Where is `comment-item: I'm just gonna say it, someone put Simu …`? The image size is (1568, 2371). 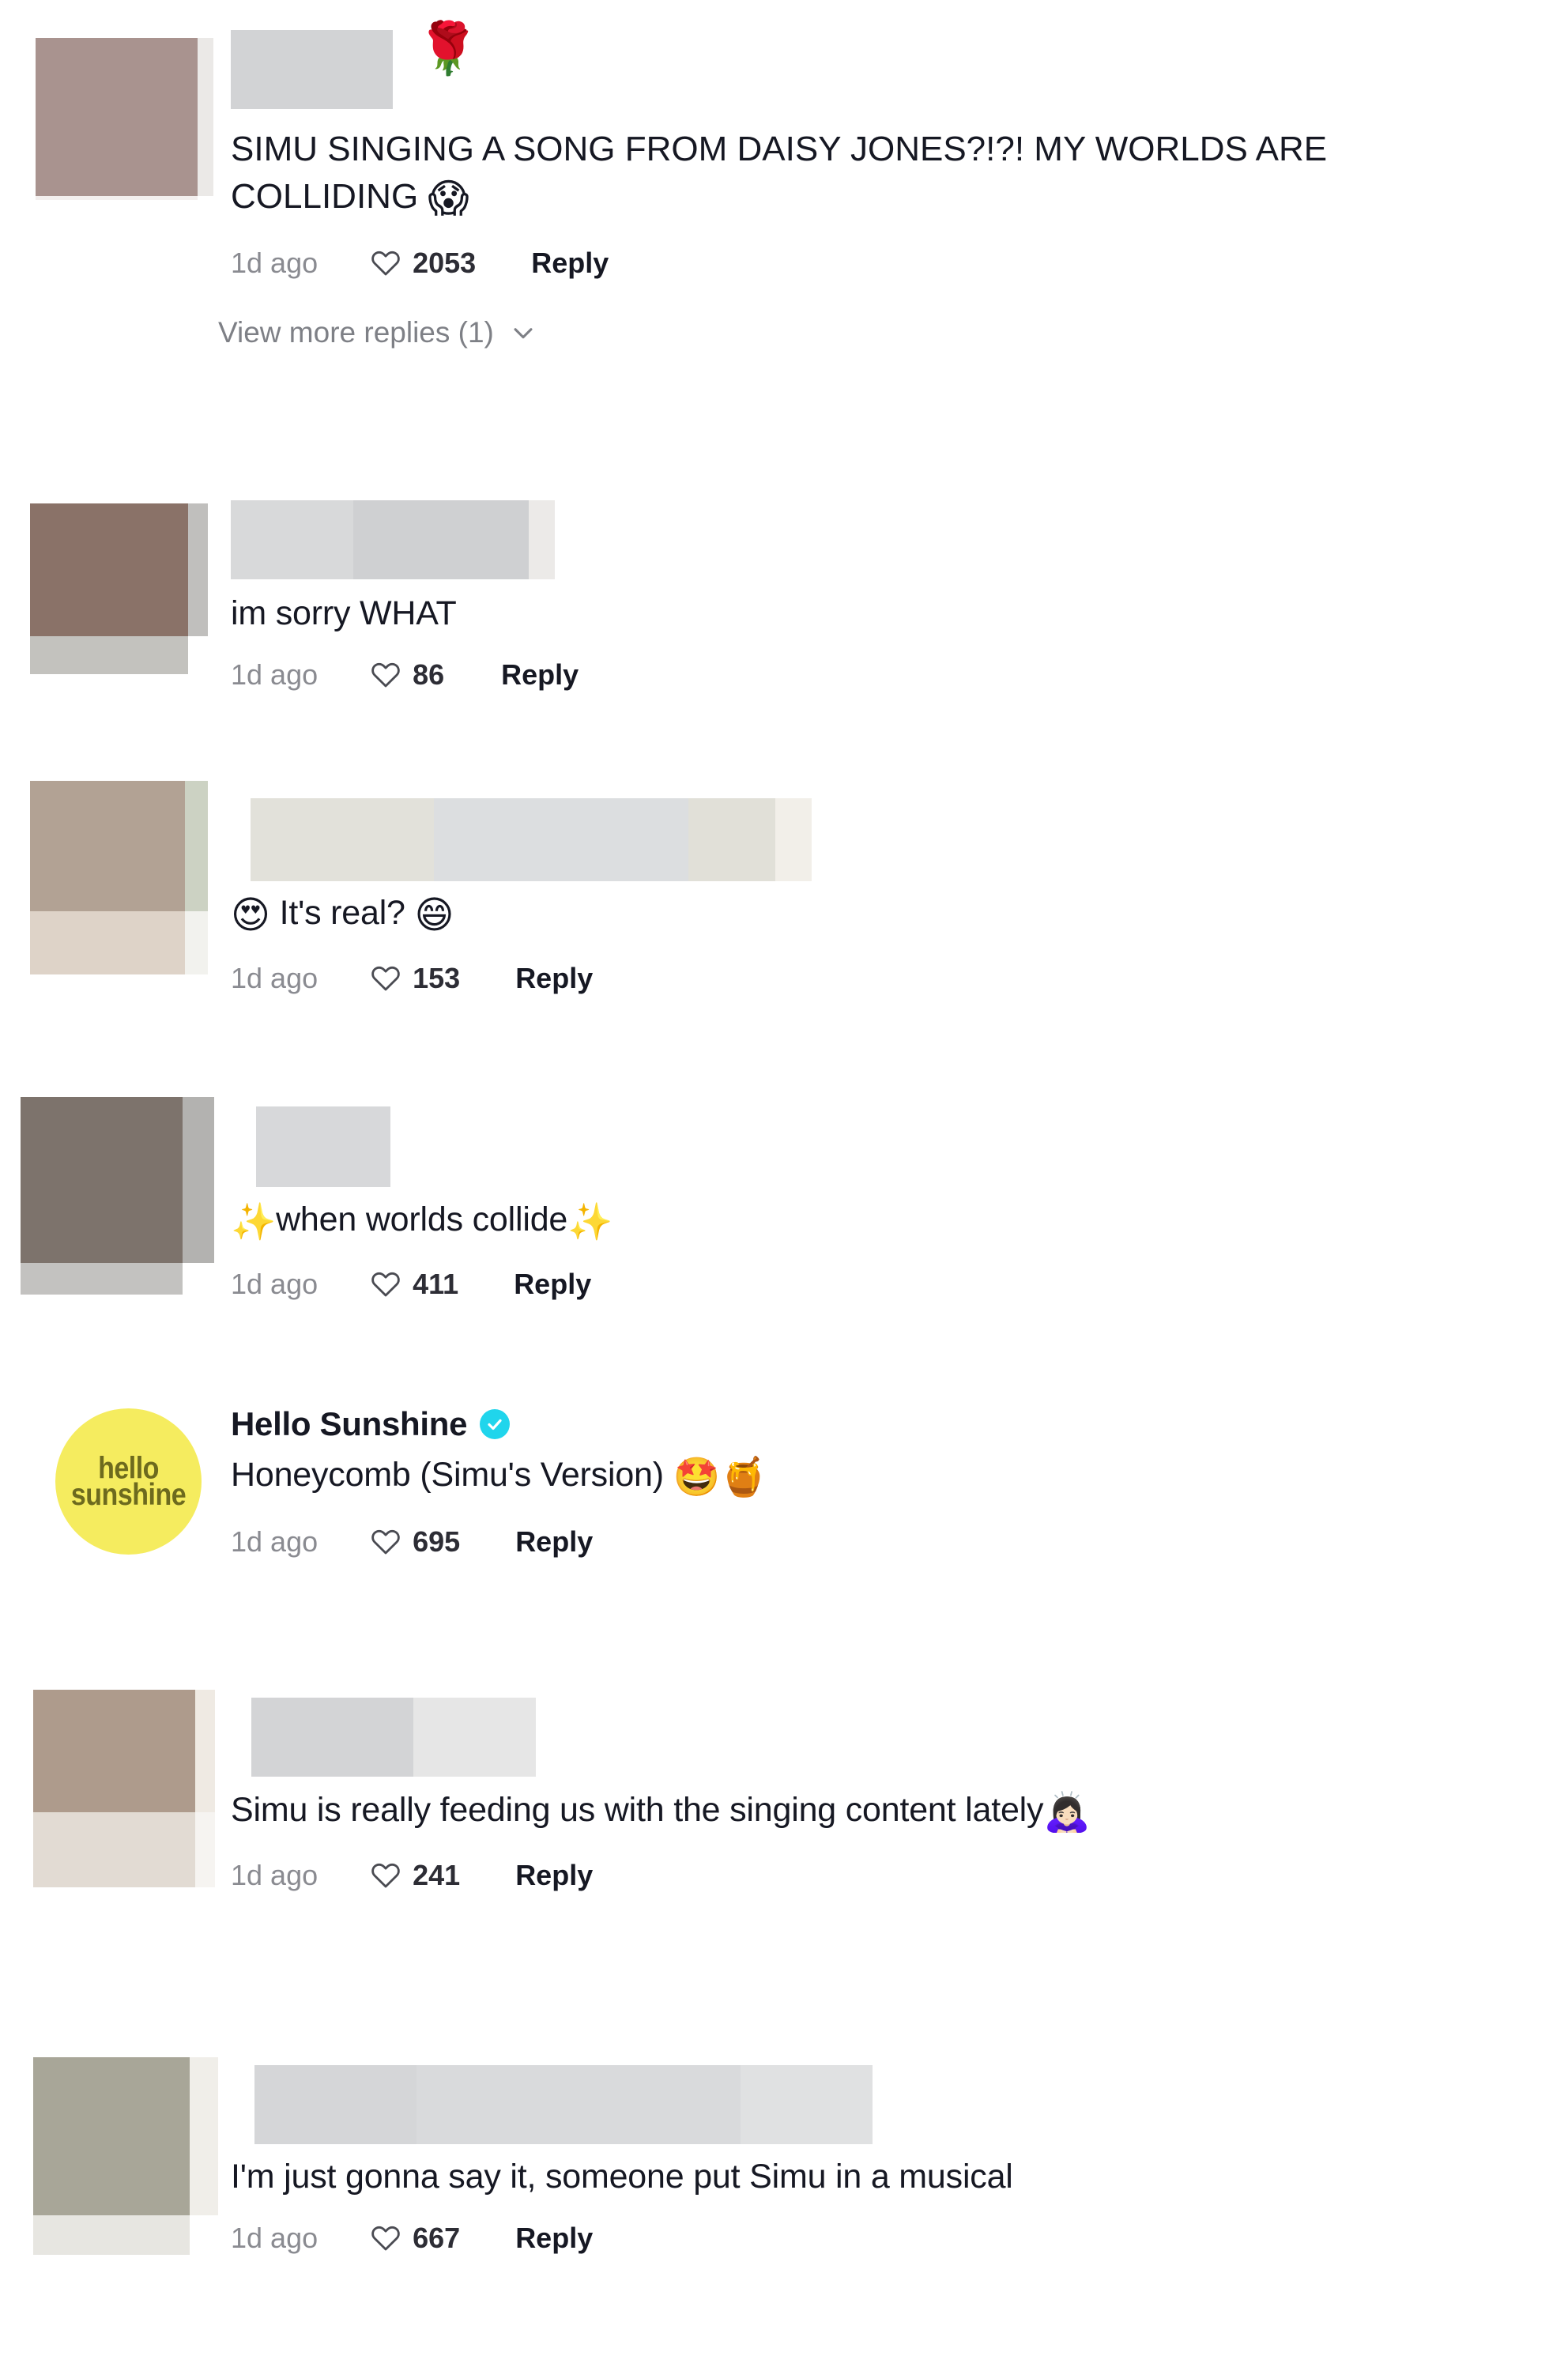
comment-item: I'm just gonna say it, someone put Simu … is located at coordinates (784, 2149).